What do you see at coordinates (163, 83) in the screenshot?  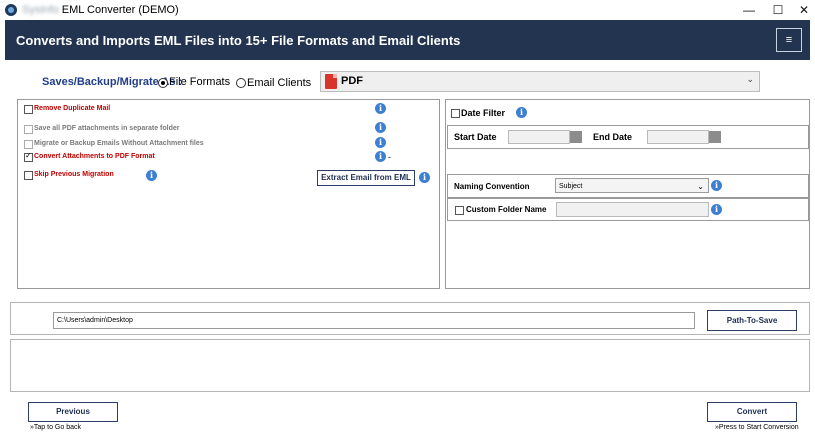 I see `file-formats-radio` at bounding box center [163, 83].